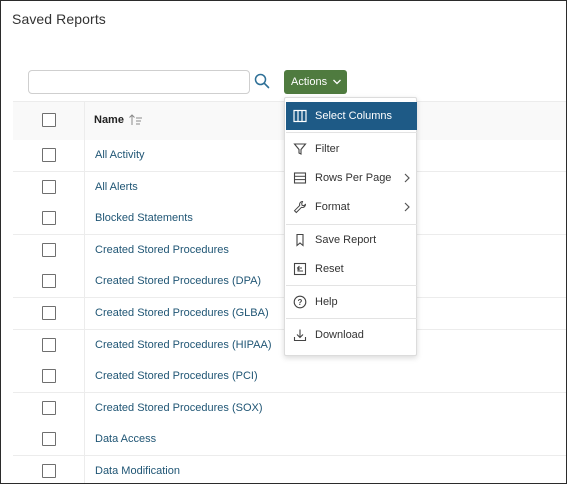  What do you see at coordinates (326, 302) in the screenshot?
I see `menu-item-label: Help` at bounding box center [326, 302].